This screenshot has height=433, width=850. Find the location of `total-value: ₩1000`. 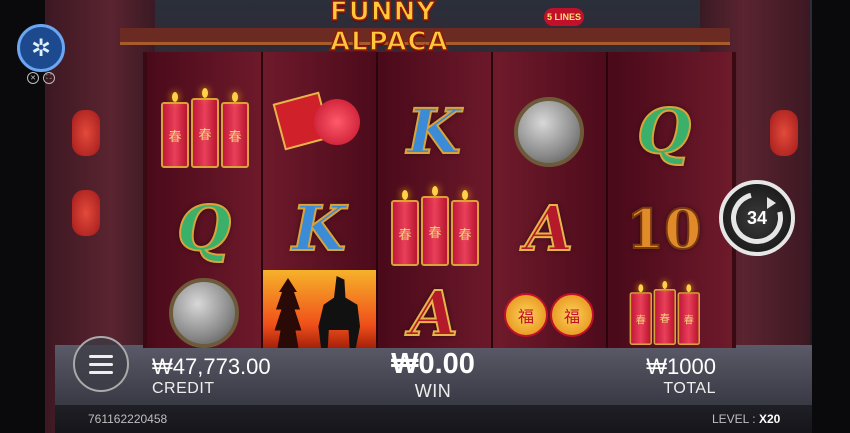

total-value: ₩1000 is located at coordinates (681, 366).